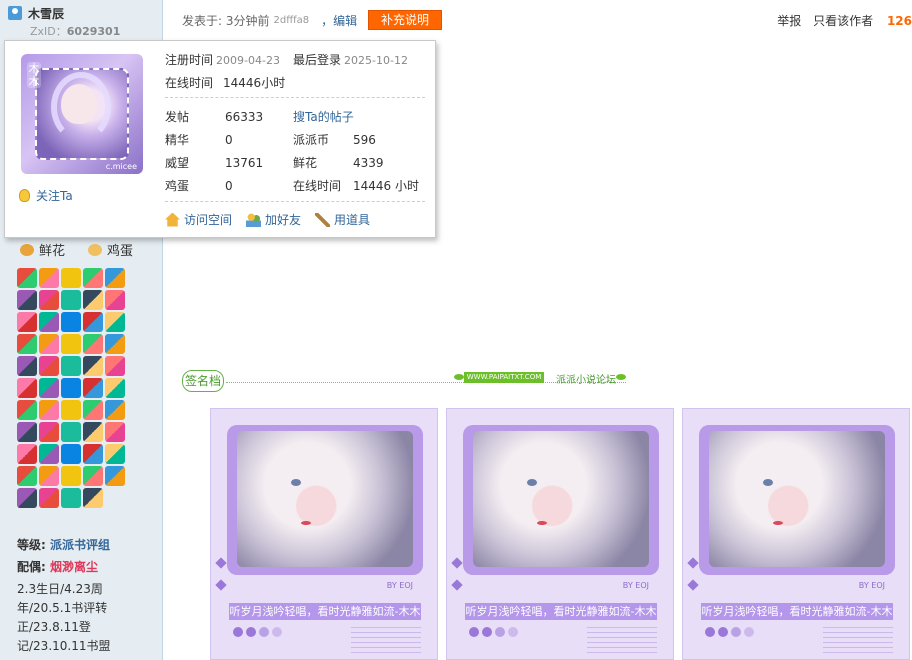 Image resolution: width=912 pixels, height=660 pixels. Describe the element at coordinates (323, 116) in the screenshot. I see `search-posts-link: 搜Ta的帖子` at that location.